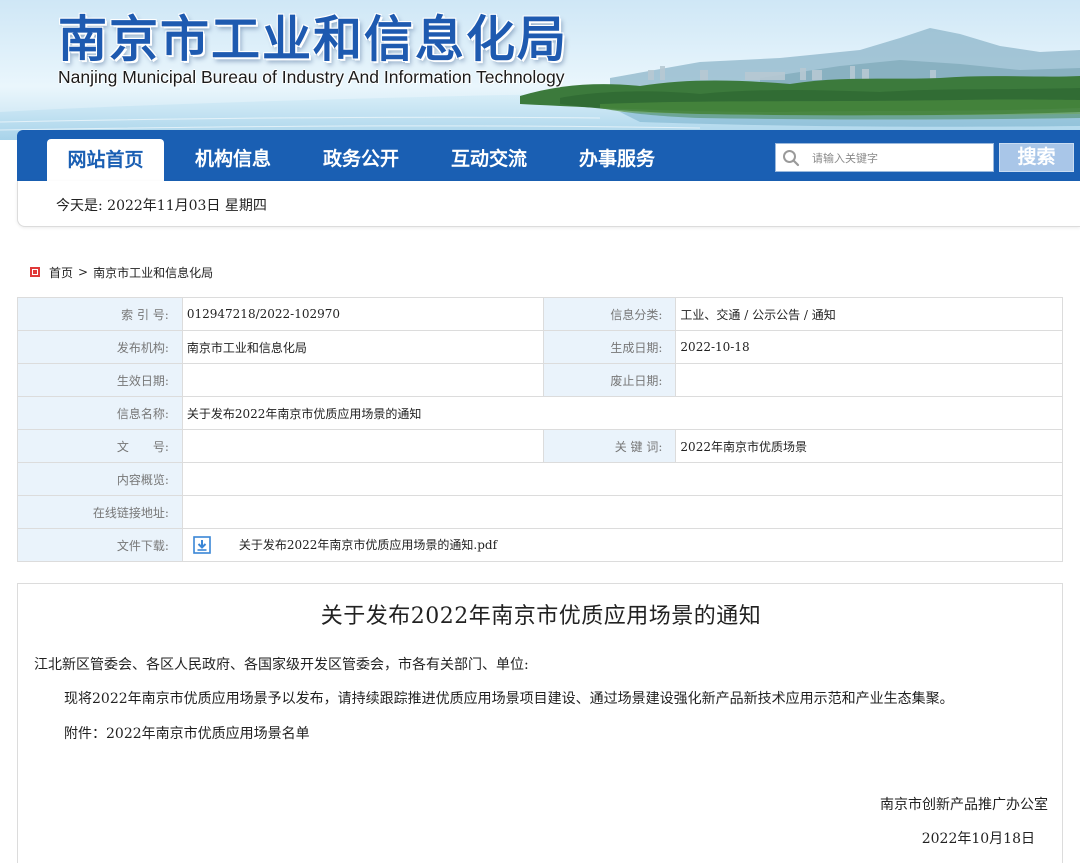 This screenshot has height=863, width=1080. What do you see at coordinates (313, 39) in the screenshot?
I see `site-title-chinese: 南京市工业和信息化局` at bounding box center [313, 39].